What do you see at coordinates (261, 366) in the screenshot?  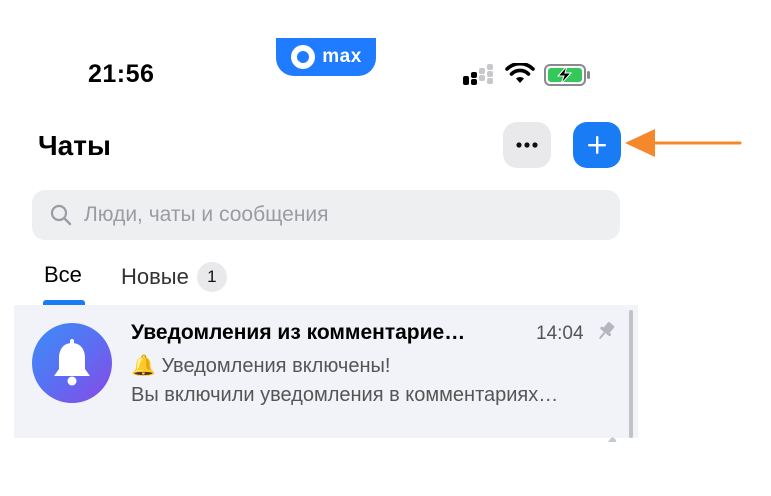 I see `chat-preview-line: 🔔 Уведомления включены!` at bounding box center [261, 366].